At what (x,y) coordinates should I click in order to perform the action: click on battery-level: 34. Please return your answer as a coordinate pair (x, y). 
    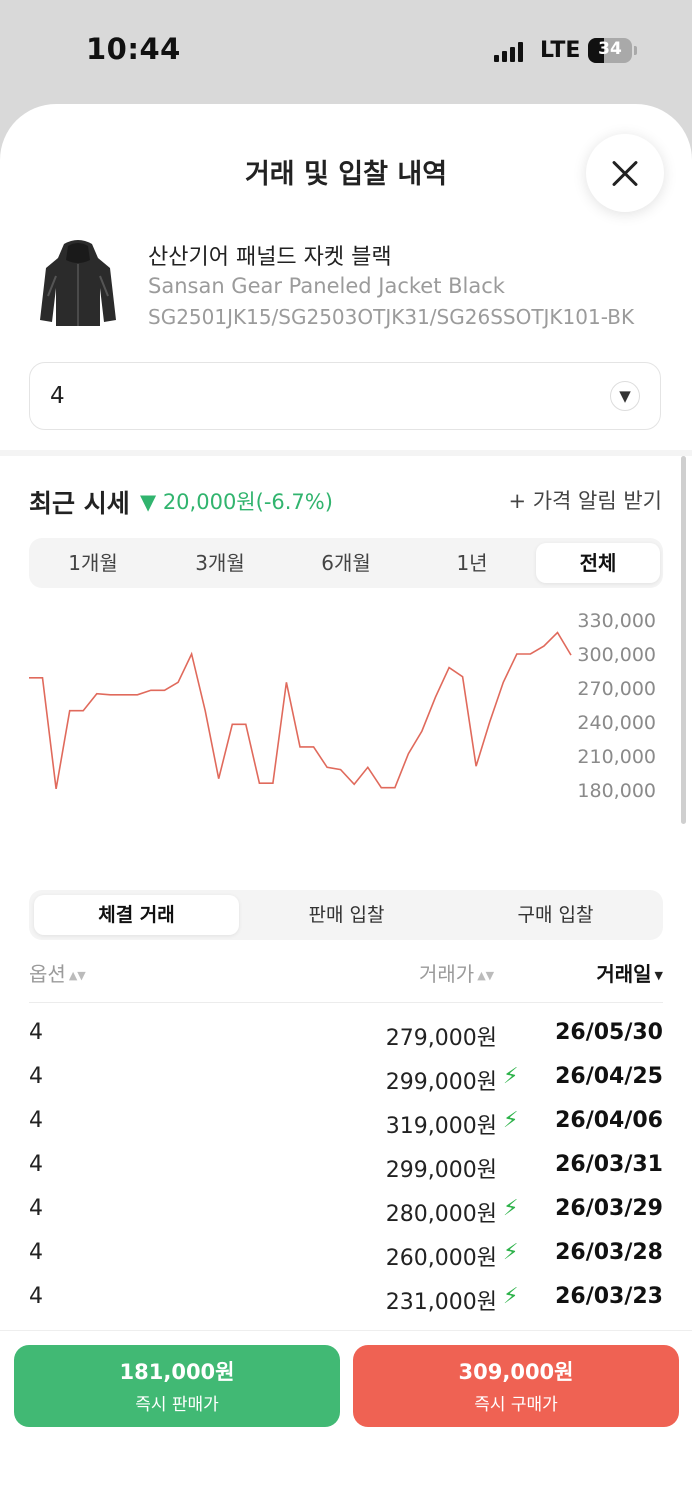
    Looking at the image, I should click on (610, 49).